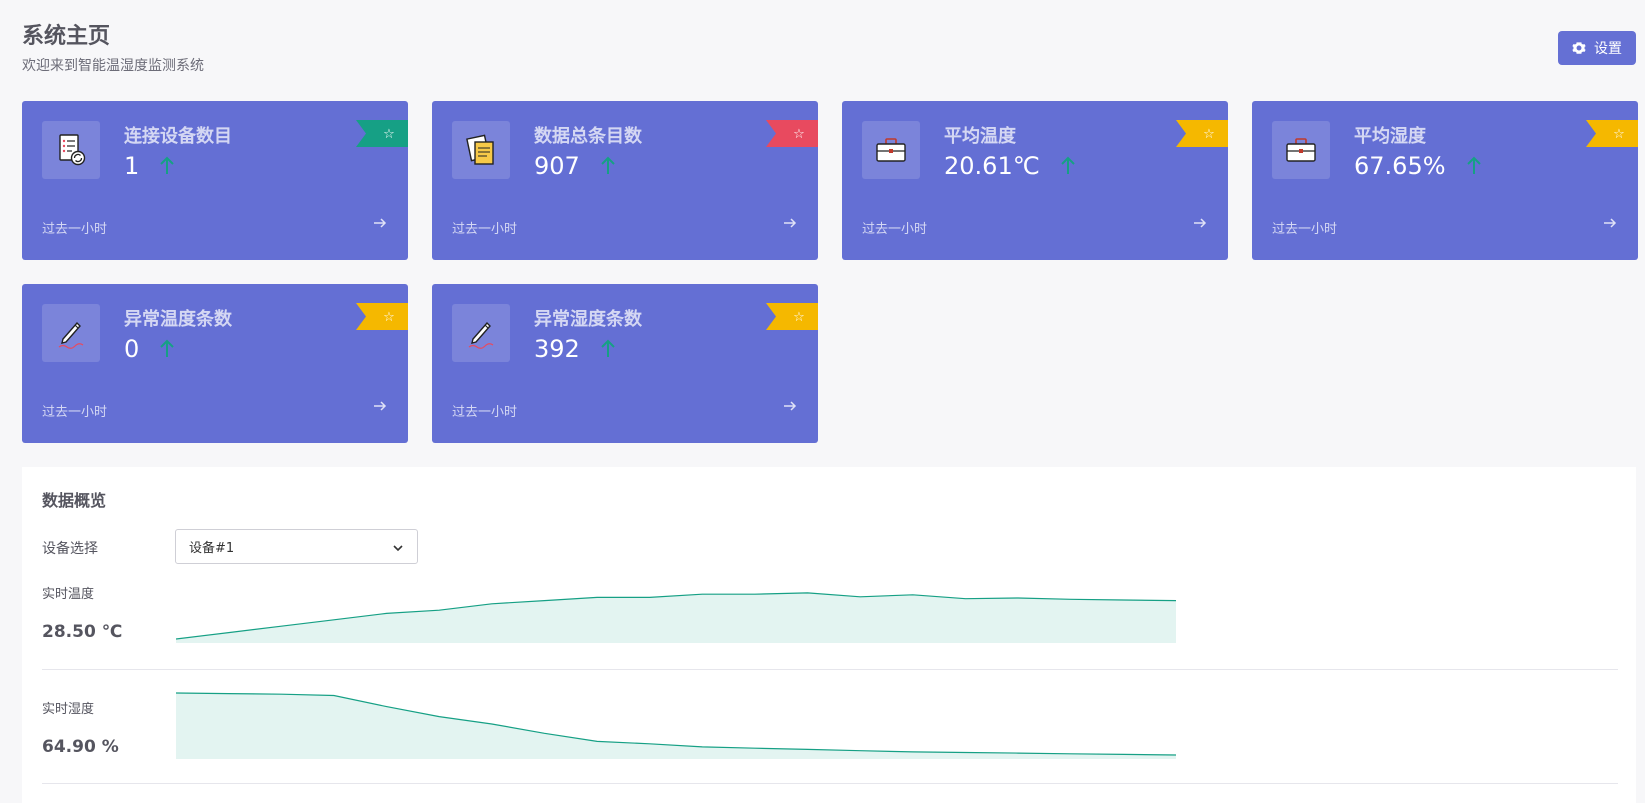 The image size is (1645, 803). I want to click on card-value: 20.61℃, so click(992, 166).